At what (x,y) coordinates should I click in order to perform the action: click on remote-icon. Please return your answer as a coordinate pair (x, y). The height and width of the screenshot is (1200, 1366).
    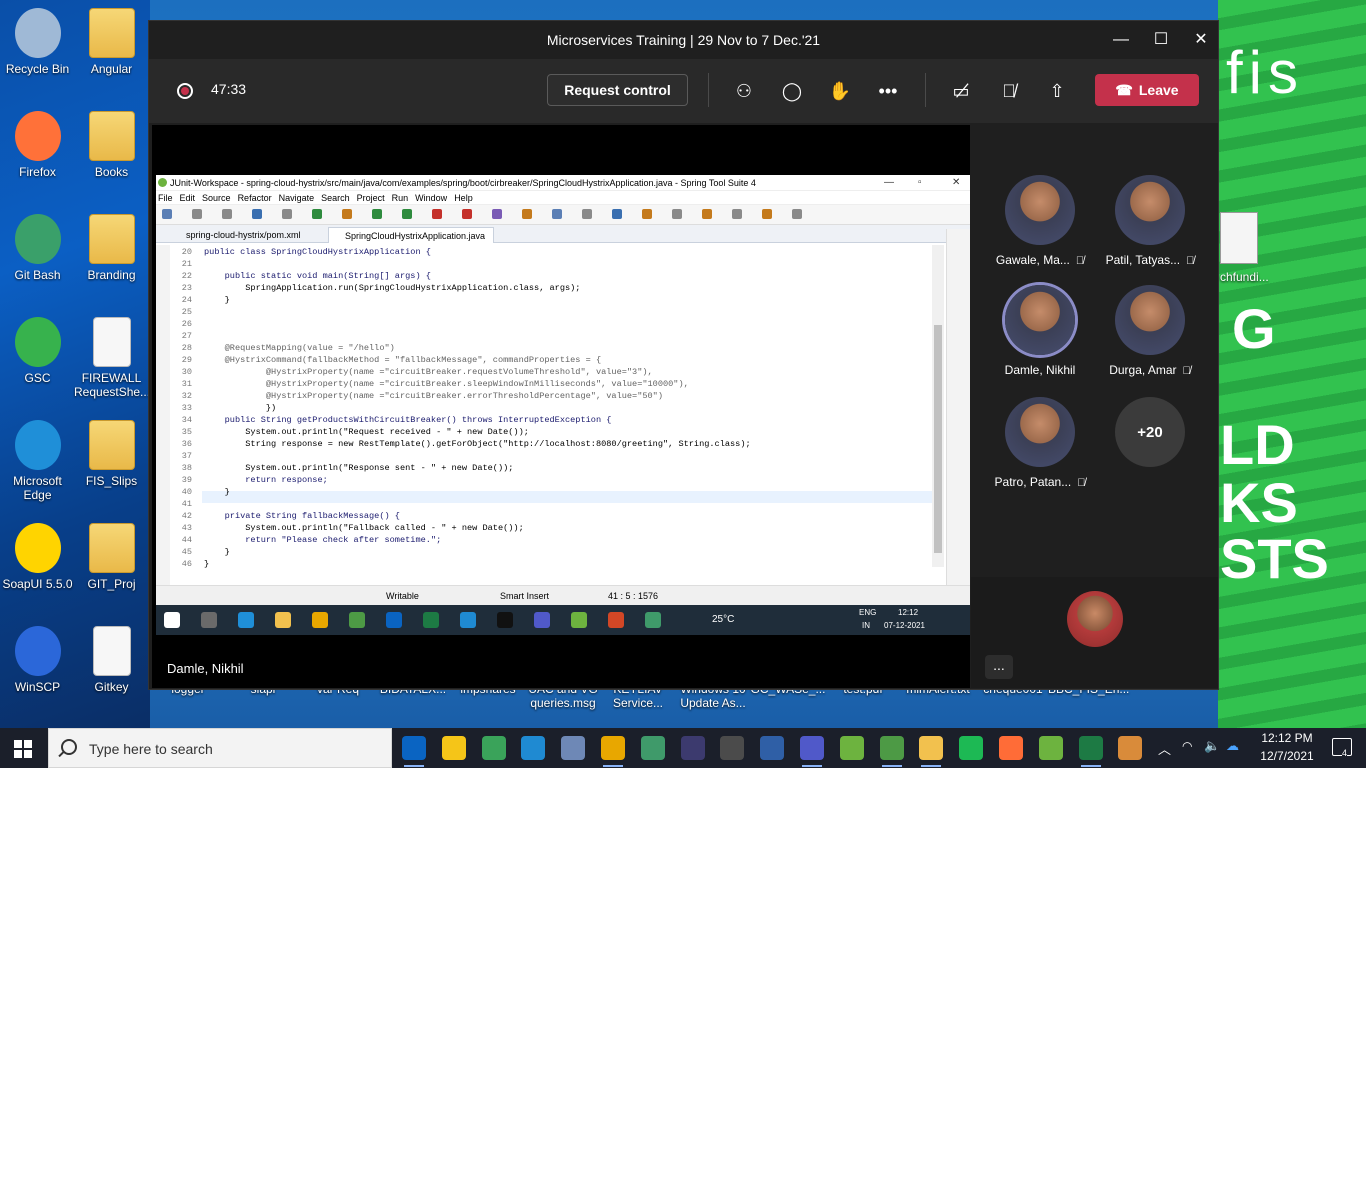
    Looking at the image, I should click on (732, 748).